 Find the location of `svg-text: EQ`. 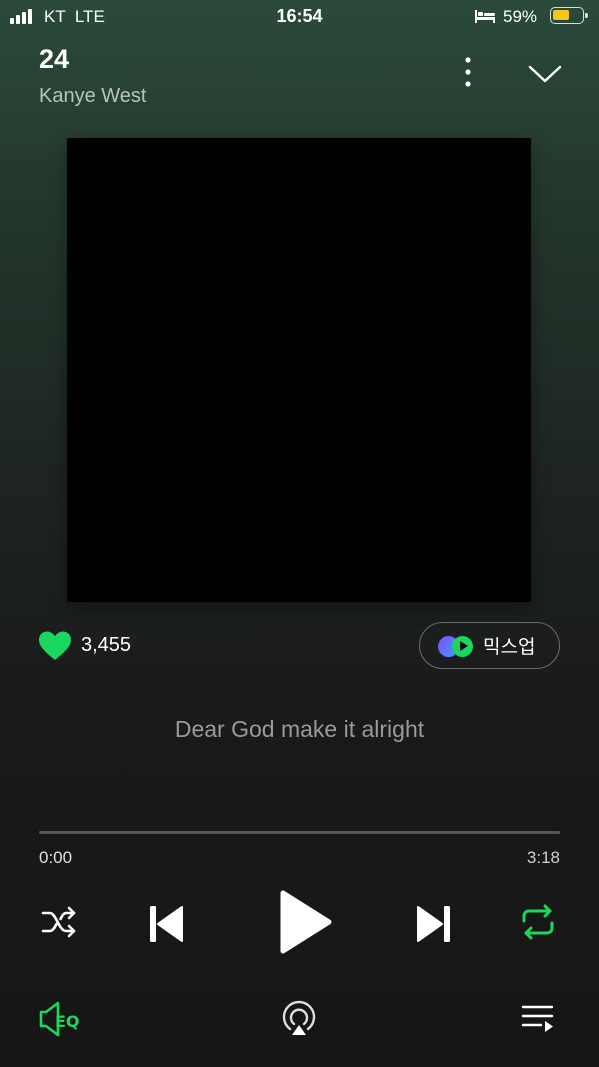

svg-text: EQ is located at coordinates (67, 1021).